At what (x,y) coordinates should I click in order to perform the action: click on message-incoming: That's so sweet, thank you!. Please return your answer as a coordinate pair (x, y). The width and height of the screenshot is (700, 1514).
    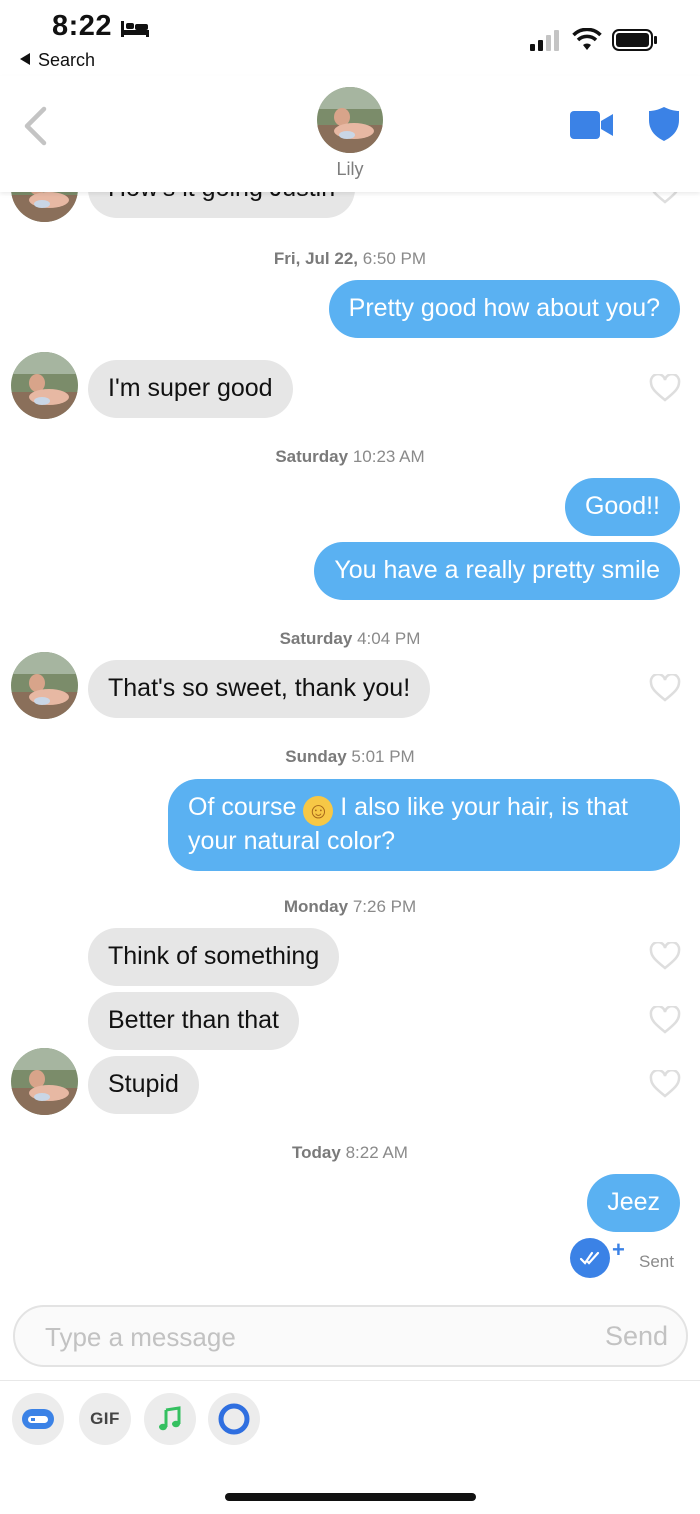
    Looking at the image, I should click on (259, 689).